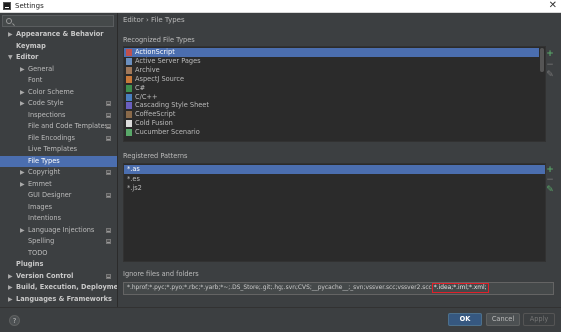 The width and height of the screenshot is (561, 332). I want to click on sidebar-item: File Encodings, so click(58, 139).